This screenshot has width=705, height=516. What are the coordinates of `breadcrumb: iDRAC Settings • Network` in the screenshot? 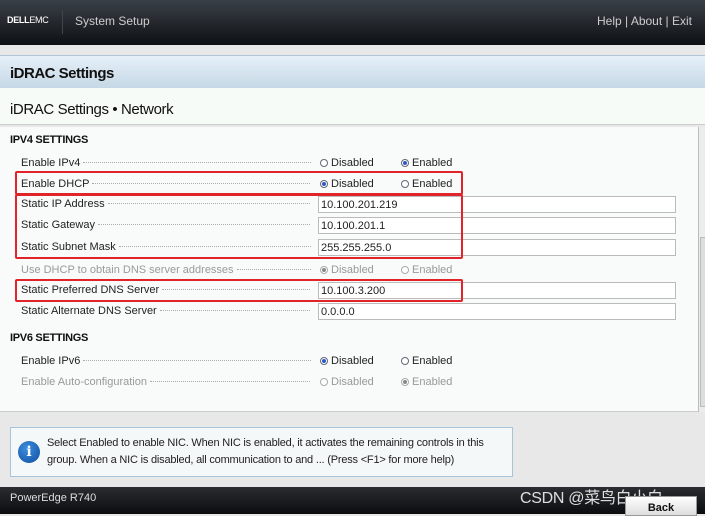 It's located at (352, 106).